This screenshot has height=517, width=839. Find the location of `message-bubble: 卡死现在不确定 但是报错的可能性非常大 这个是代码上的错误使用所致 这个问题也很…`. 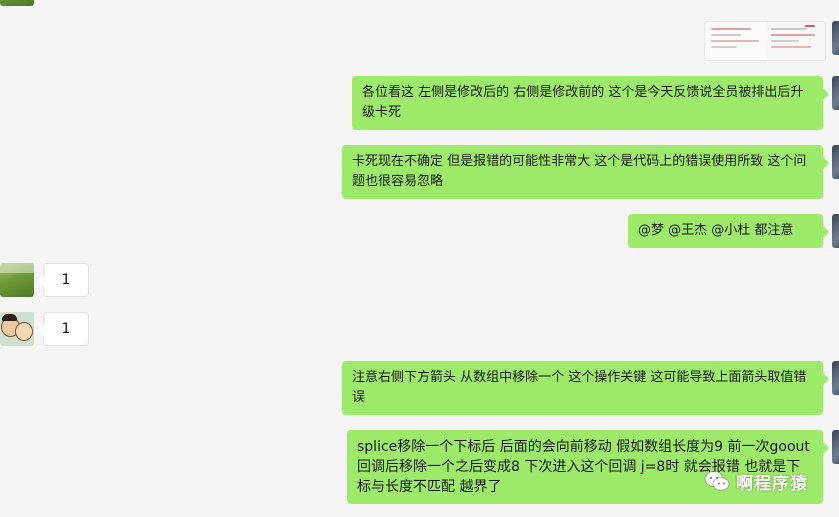

message-bubble: 卡死现在不确定 但是报错的可能性非常大 这个是代码上的错误使用所致 这个问题也很… is located at coordinates (585, 172).